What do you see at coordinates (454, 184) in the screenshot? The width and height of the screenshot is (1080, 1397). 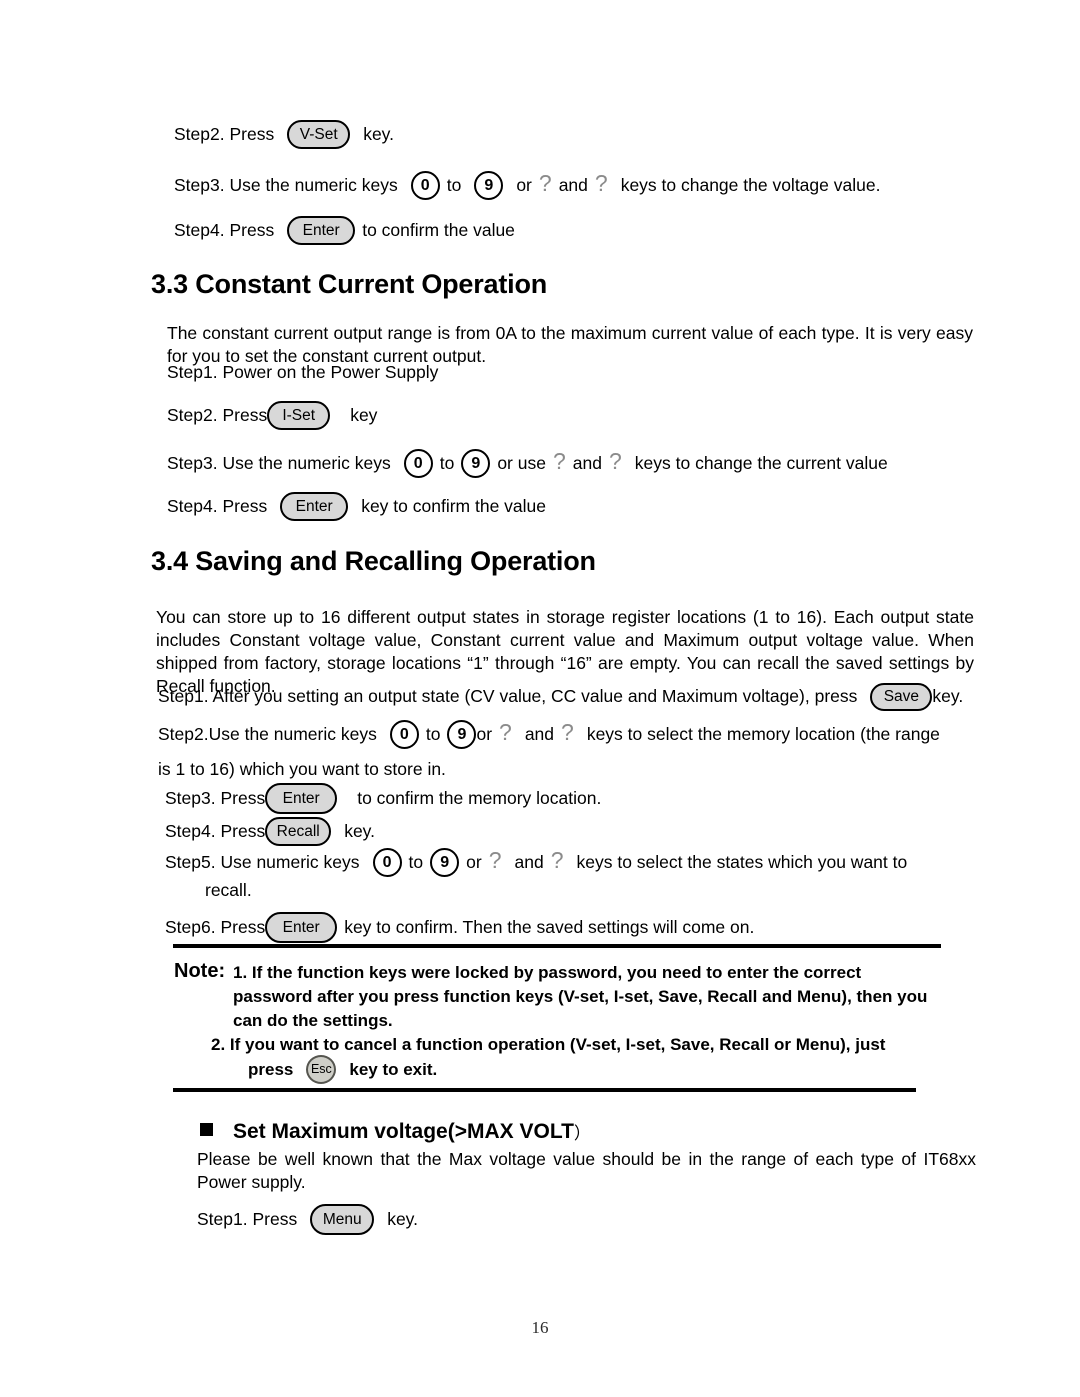 I see `intro-step3-mid: to` at bounding box center [454, 184].